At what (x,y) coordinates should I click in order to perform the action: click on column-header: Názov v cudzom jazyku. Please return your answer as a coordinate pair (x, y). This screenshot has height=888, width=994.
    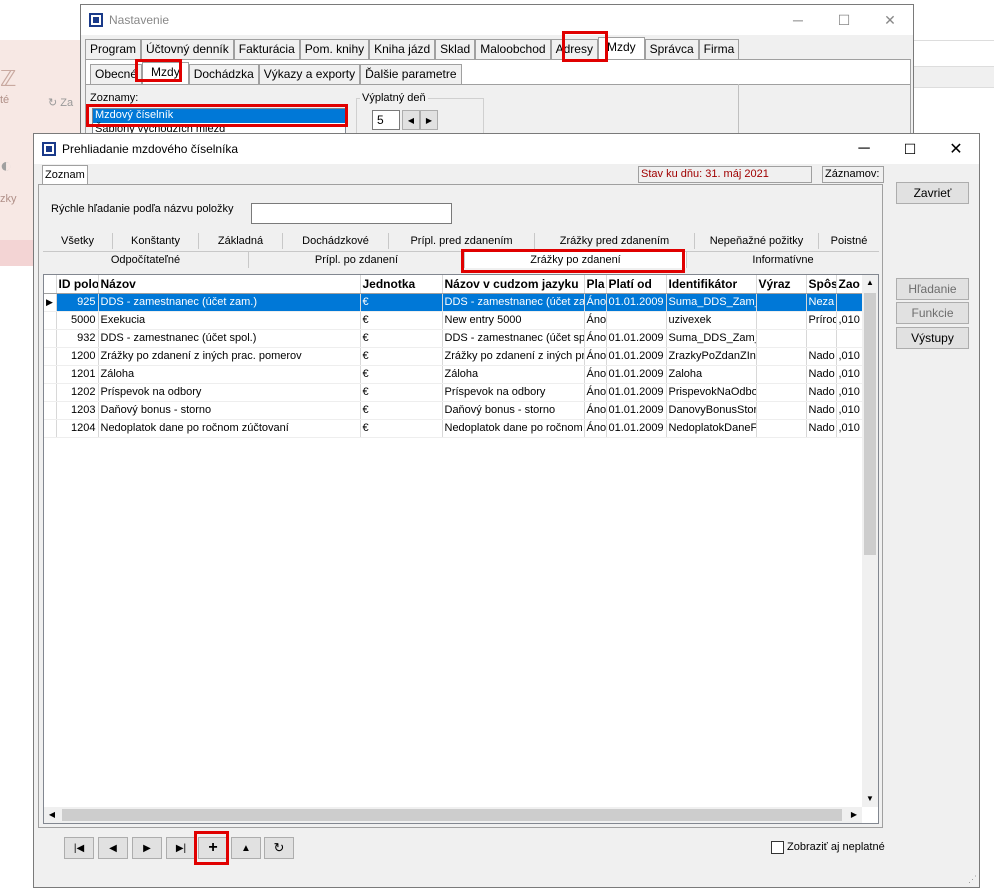
    Looking at the image, I should click on (513, 284).